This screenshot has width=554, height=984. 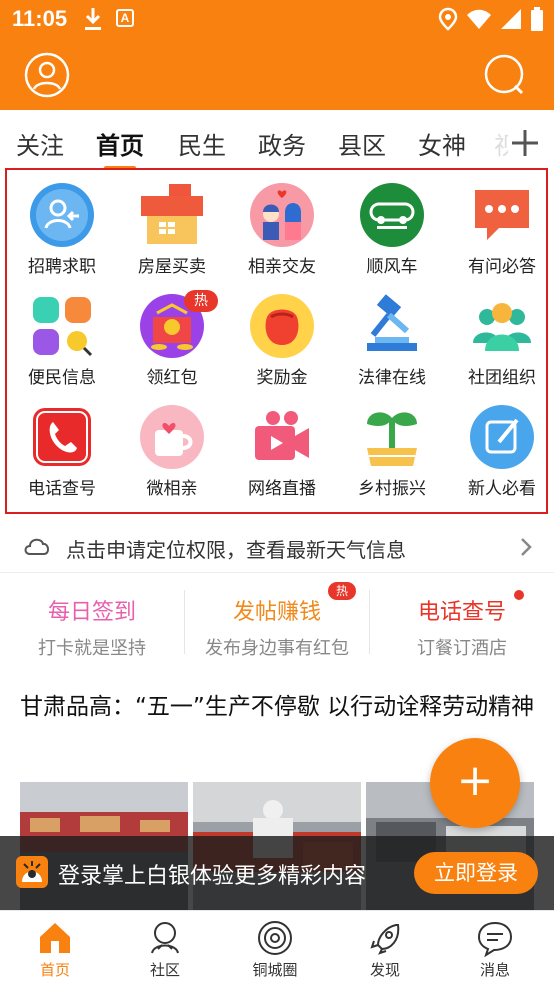 I want to click on service-label: 法律在线, so click(x=392, y=378).